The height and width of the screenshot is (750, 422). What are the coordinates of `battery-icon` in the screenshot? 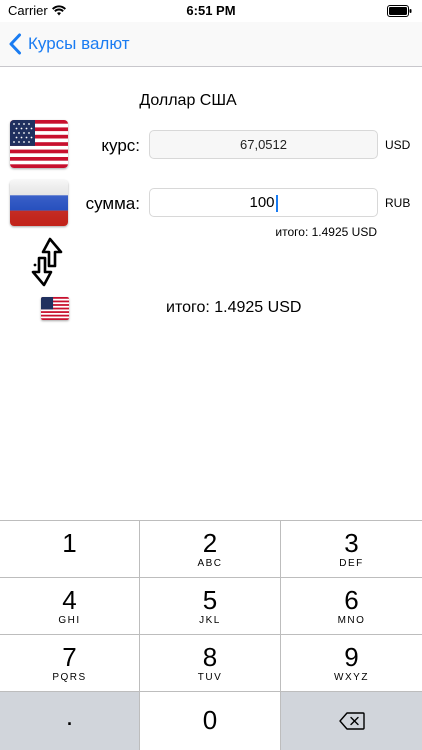 It's located at (399, 11).